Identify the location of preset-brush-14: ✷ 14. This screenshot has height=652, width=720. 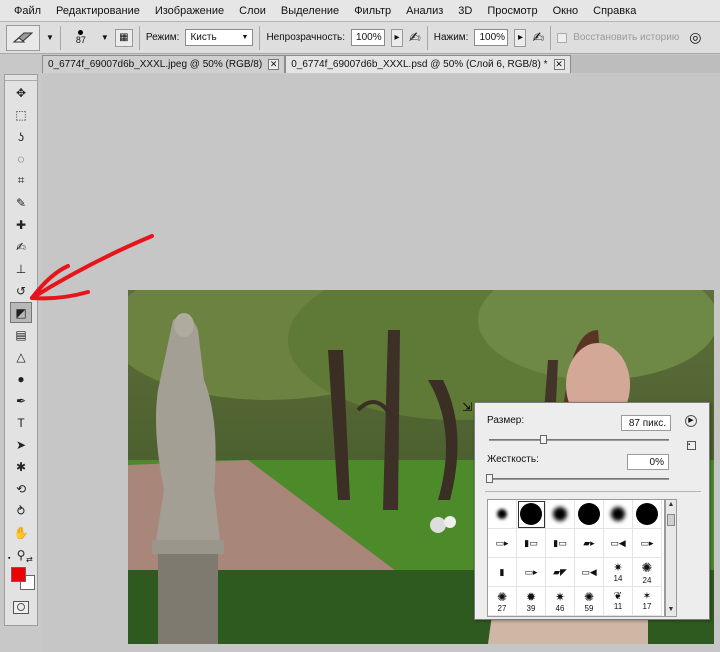
(618, 572).